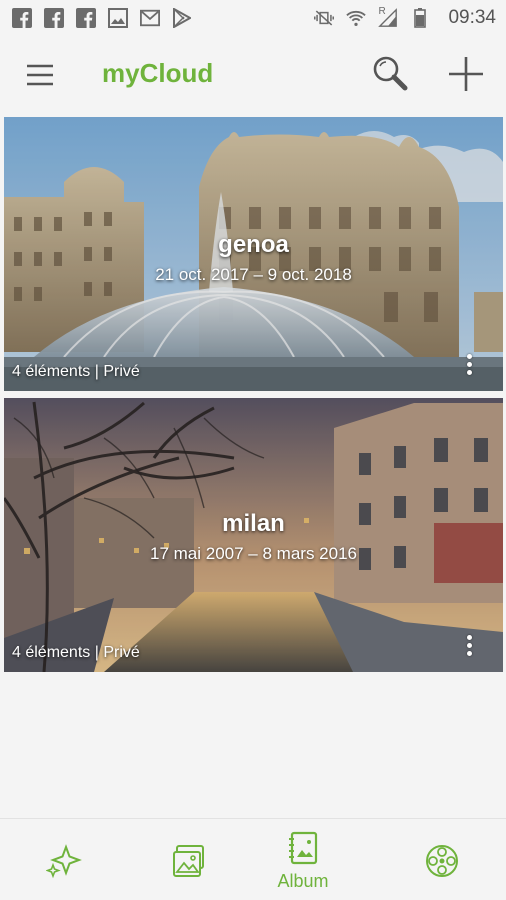 Image resolution: width=506 pixels, height=900 pixels. I want to click on signal-roaming-label: R, so click(382, 11).